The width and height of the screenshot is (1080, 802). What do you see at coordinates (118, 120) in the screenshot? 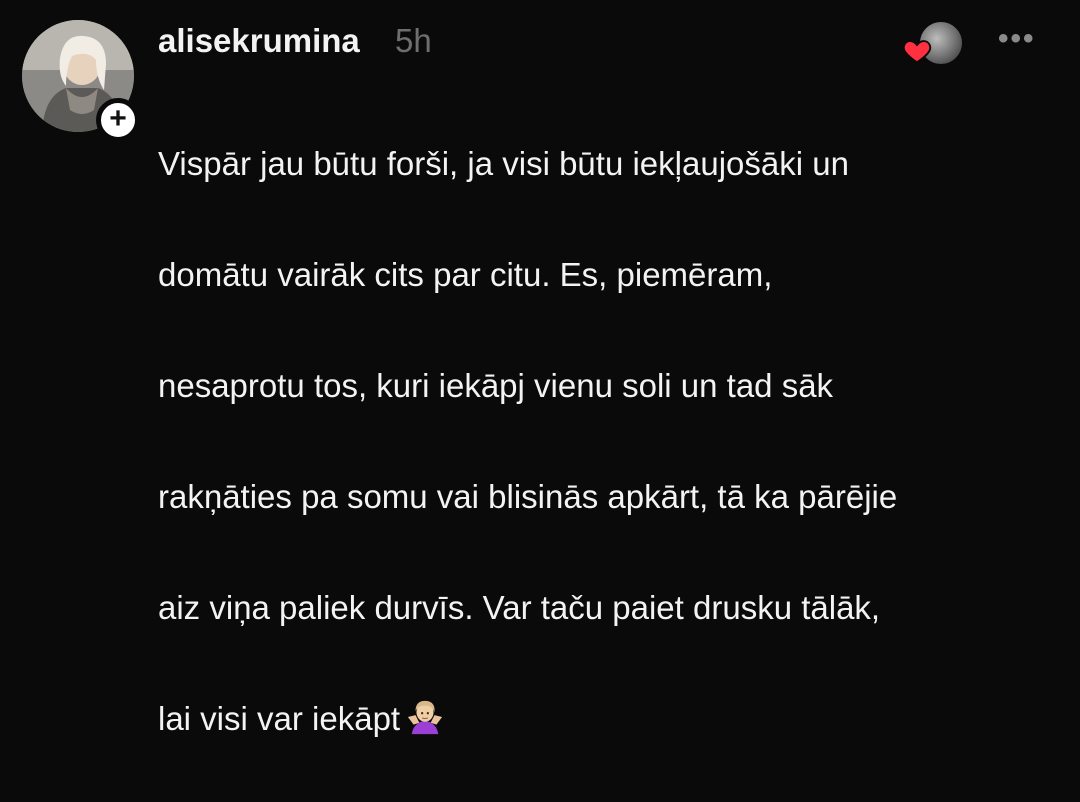
I see `follow-button: +` at bounding box center [118, 120].